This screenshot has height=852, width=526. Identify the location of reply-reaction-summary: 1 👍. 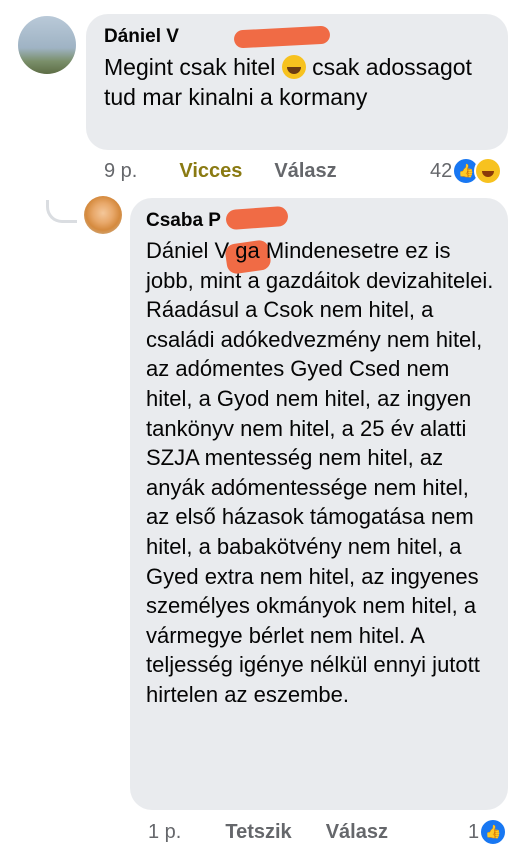
(488, 832).